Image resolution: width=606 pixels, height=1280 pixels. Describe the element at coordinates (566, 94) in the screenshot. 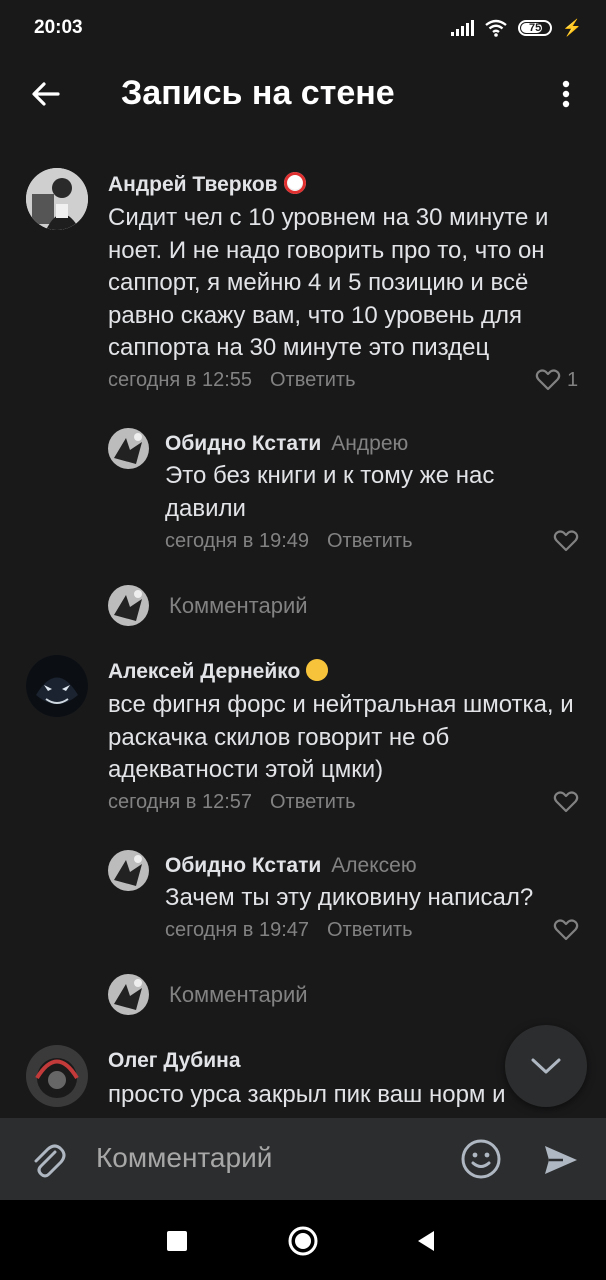

I see `more-options-icon` at that location.